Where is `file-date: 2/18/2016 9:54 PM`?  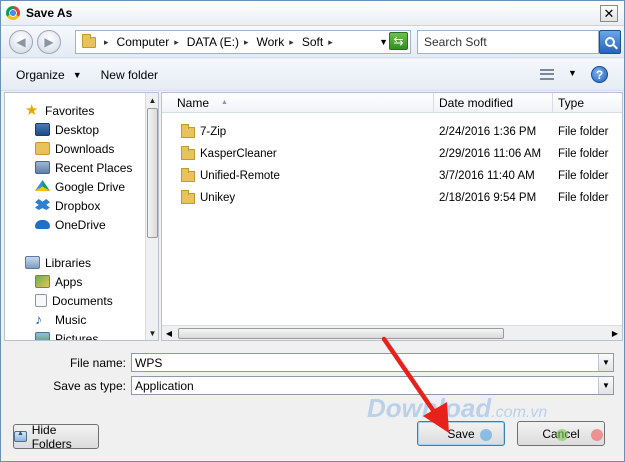 file-date: 2/18/2016 9:54 PM is located at coordinates (488, 198).